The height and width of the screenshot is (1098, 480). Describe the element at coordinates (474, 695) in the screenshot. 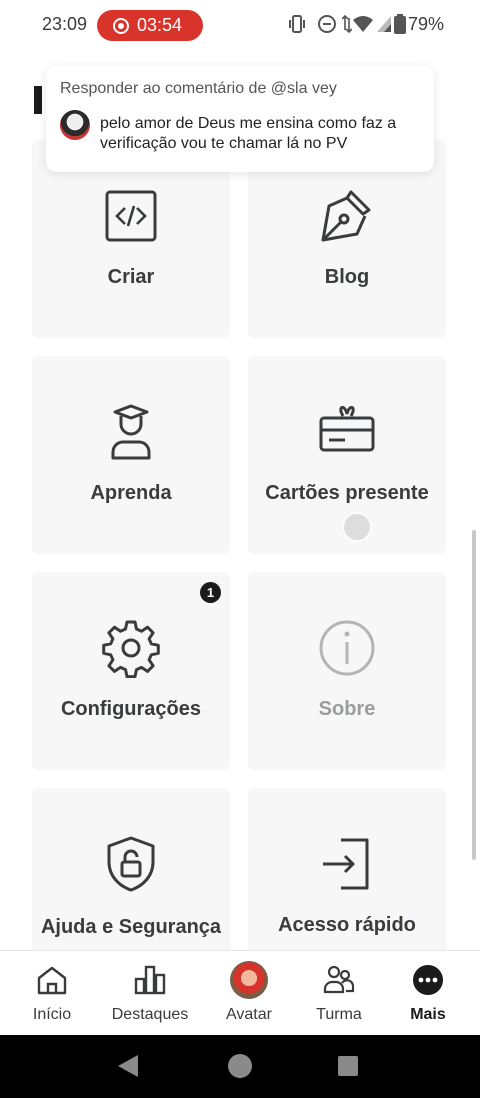

I see `scrollbar` at that location.